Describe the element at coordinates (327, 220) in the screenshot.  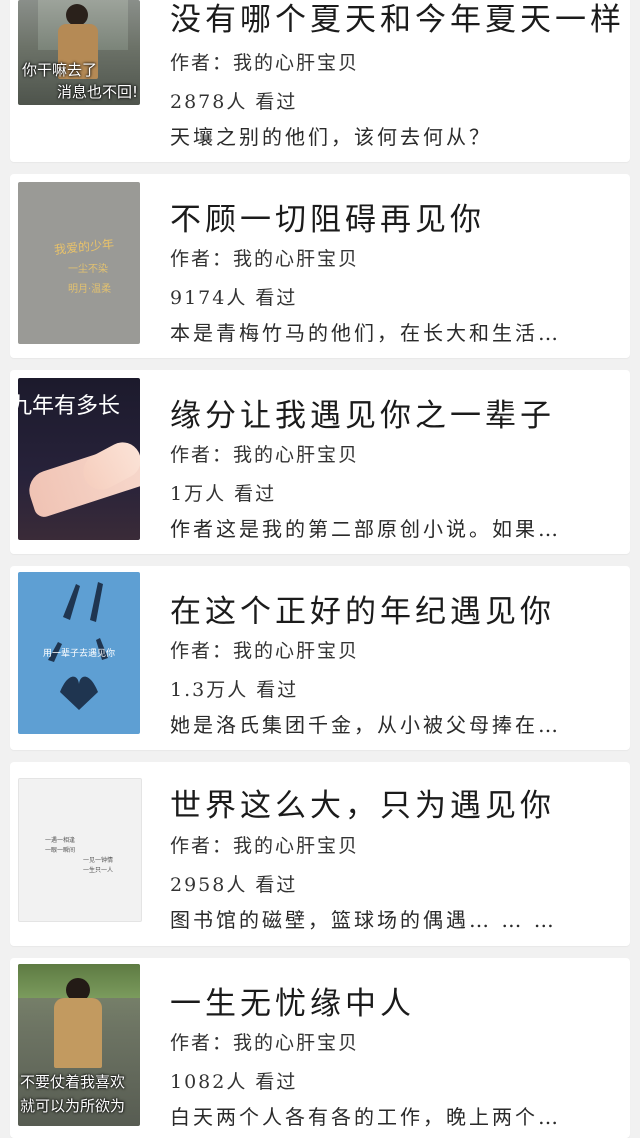
I see `book-title: 不顾一切阻碍再见你` at that location.